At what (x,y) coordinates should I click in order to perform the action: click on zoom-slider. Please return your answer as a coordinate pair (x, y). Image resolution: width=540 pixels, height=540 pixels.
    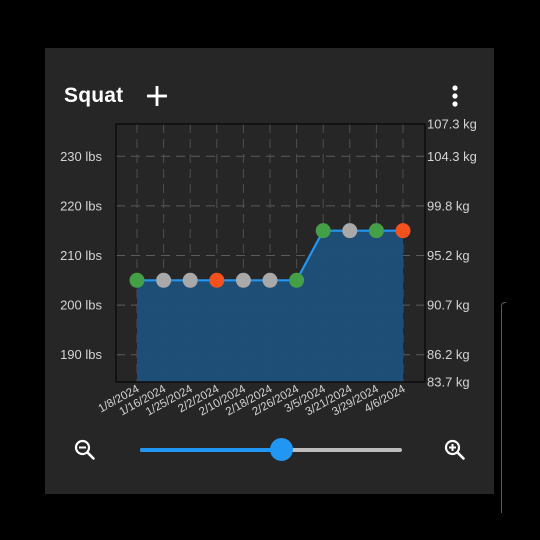
    Looking at the image, I should click on (271, 450).